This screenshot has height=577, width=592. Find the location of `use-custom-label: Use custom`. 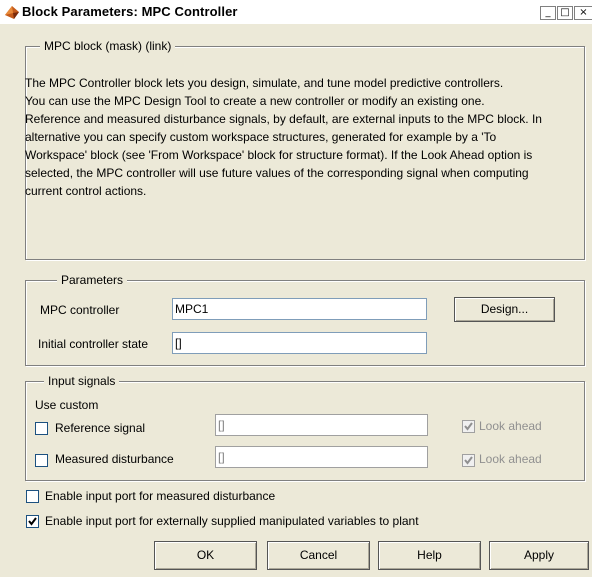

use-custom-label: Use custom is located at coordinates (67, 405).